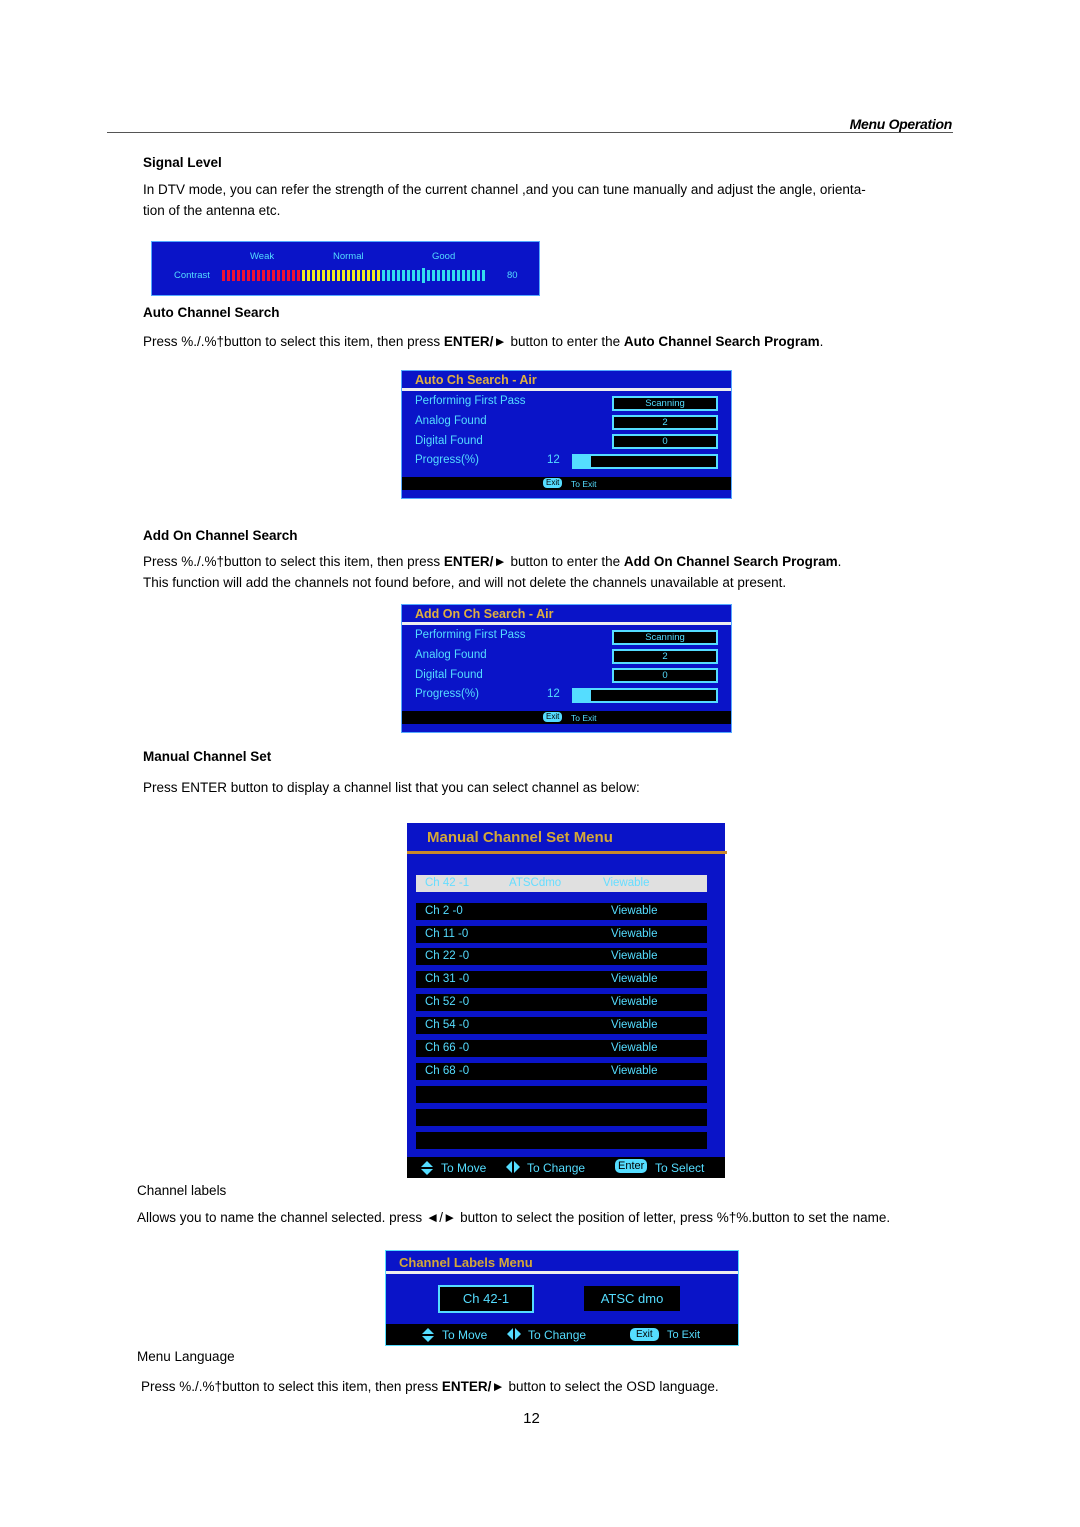 The height and width of the screenshot is (1527, 1080). Describe the element at coordinates (561, 1002) in the screenshot. I see `channel-row: Ch 52 -0 Viewable` at that location.